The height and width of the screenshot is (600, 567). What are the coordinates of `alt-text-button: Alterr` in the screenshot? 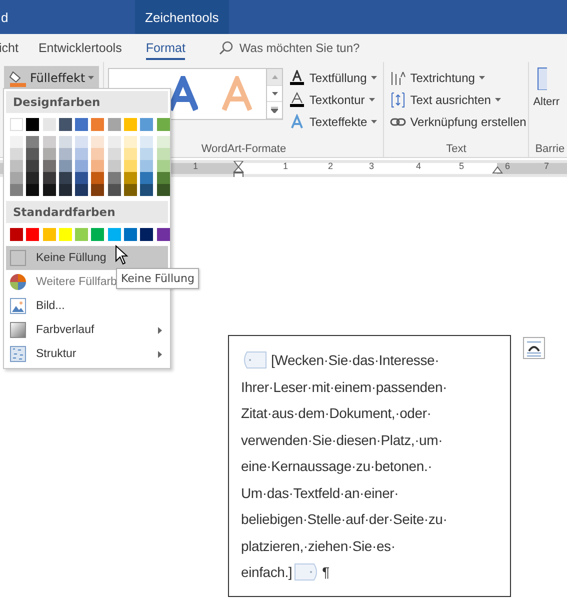 It's located at (546, 102).